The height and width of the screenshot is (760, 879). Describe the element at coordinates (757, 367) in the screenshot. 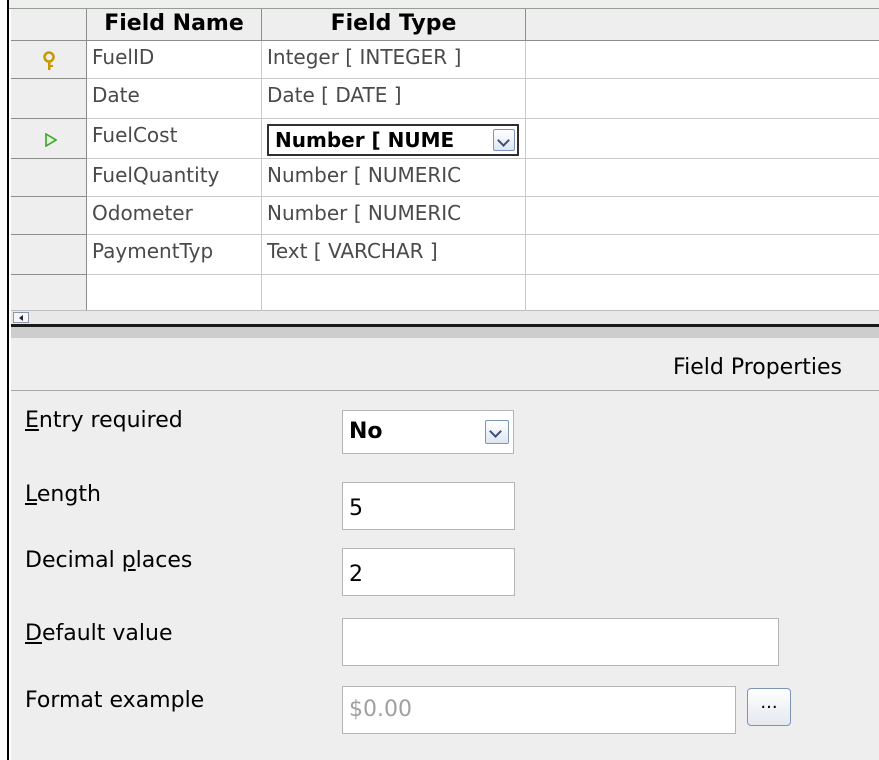

I see `field-properties-title: Field Properties` at that location.